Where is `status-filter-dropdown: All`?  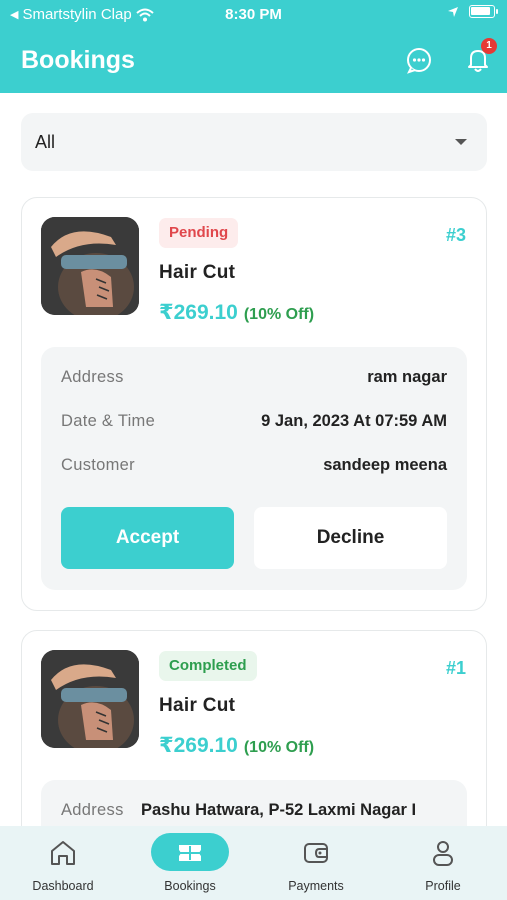 status-filter-dropdown: All is located at coordinates (254, 142).